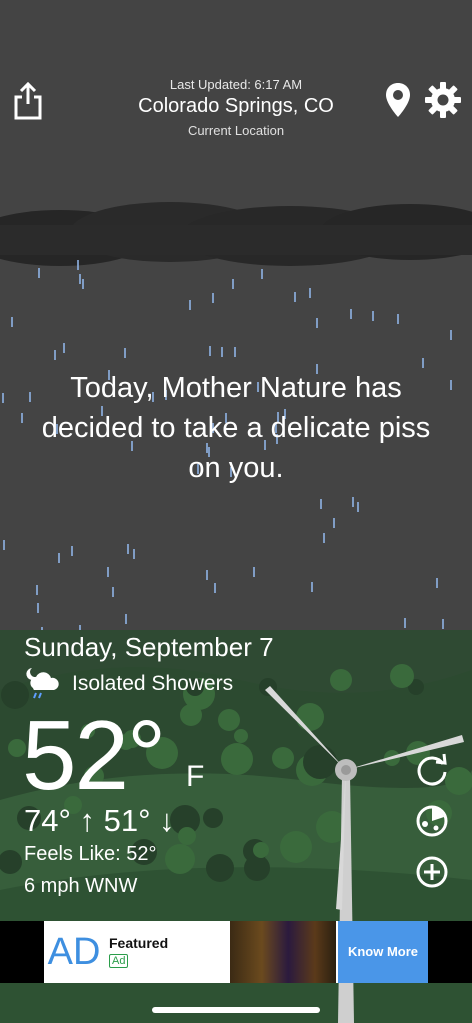 This screenshot has width=472, height=1023. I want to click on home-indicator, so click(236, 1010).